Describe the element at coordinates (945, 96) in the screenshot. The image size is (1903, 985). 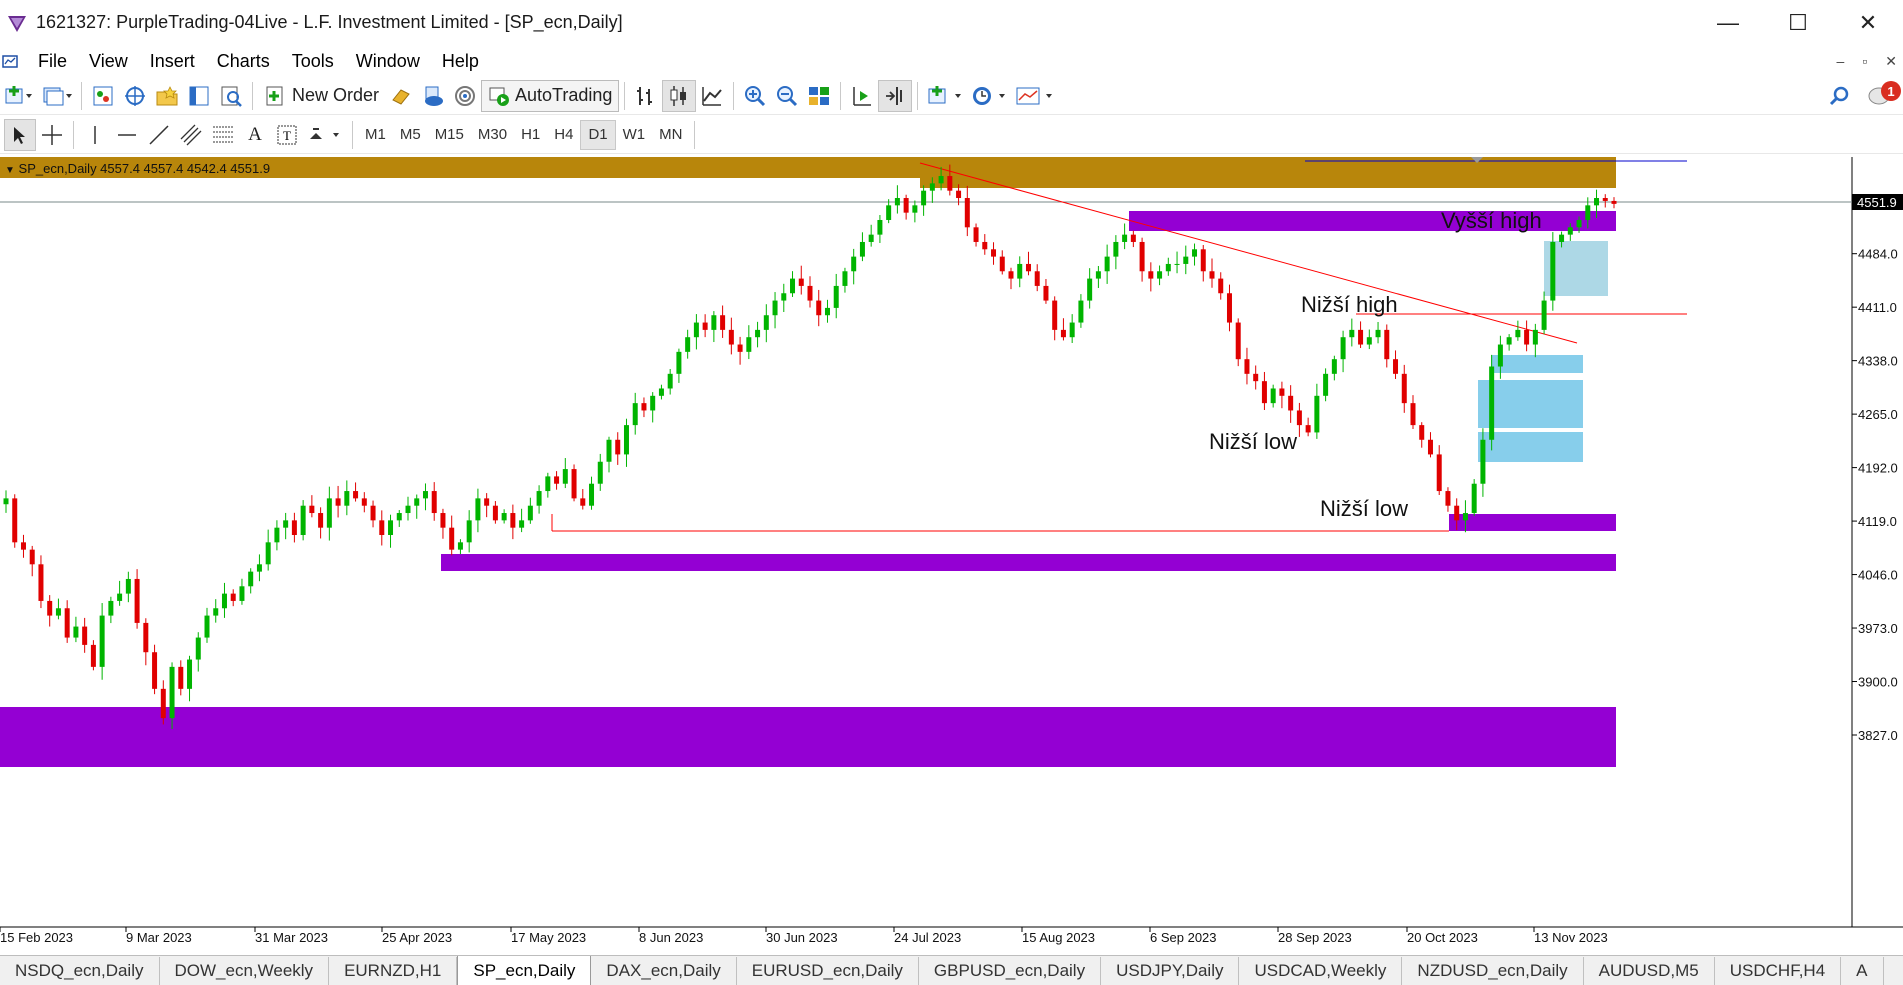
I see `indicators-button` at that location.